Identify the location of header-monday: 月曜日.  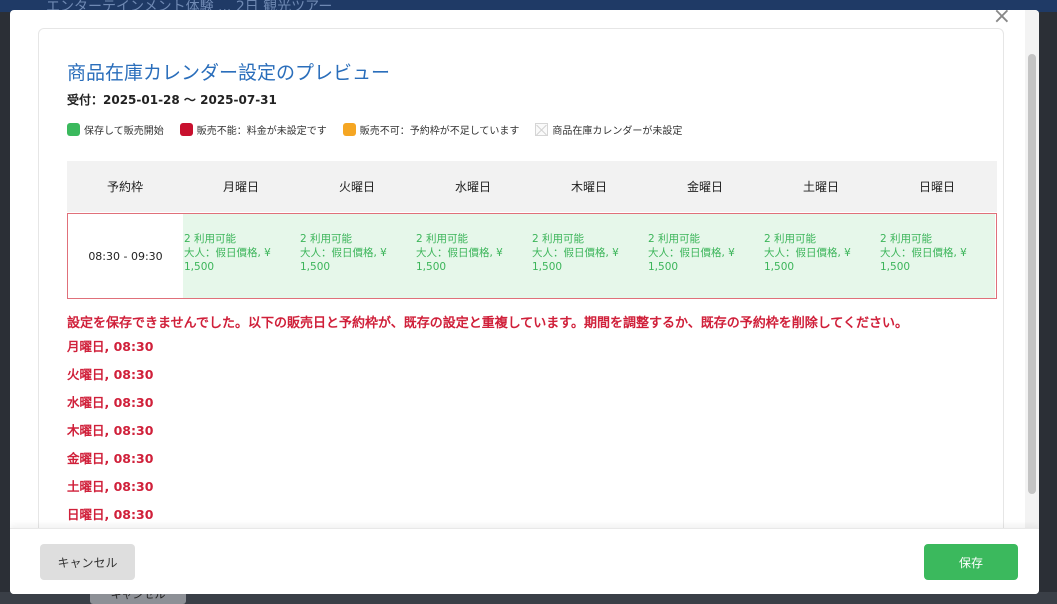
(240, 187).